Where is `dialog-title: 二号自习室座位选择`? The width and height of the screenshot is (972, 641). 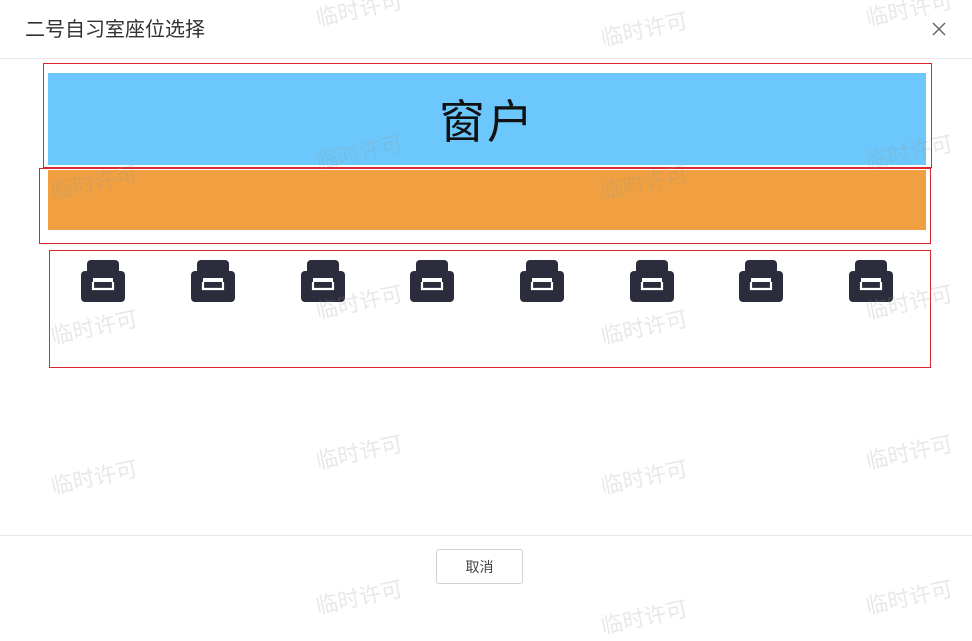
dialog-title: 二号自习室座位选择 is located at coordinates (115, 29).